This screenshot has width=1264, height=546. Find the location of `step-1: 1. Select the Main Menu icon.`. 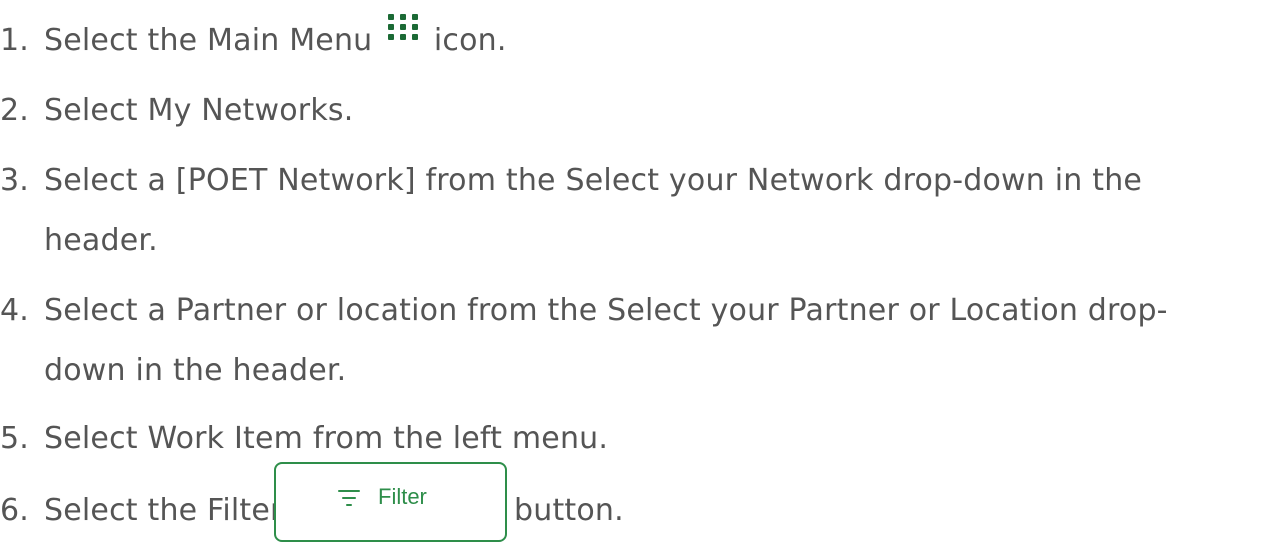

step-1: 1. Select the Main Menu icon. is located at coordinates (253, 41).